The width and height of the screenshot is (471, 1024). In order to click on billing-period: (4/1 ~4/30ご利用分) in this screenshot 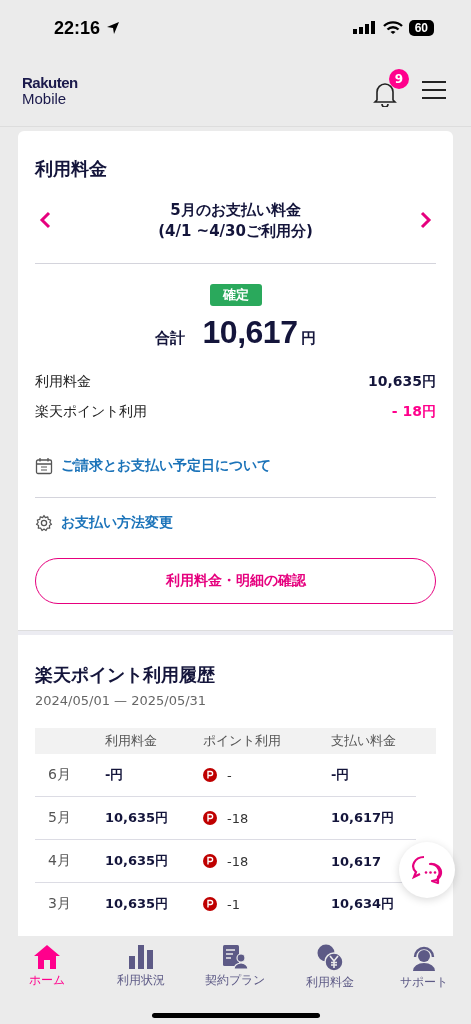, I will do `click(235, 231)`.